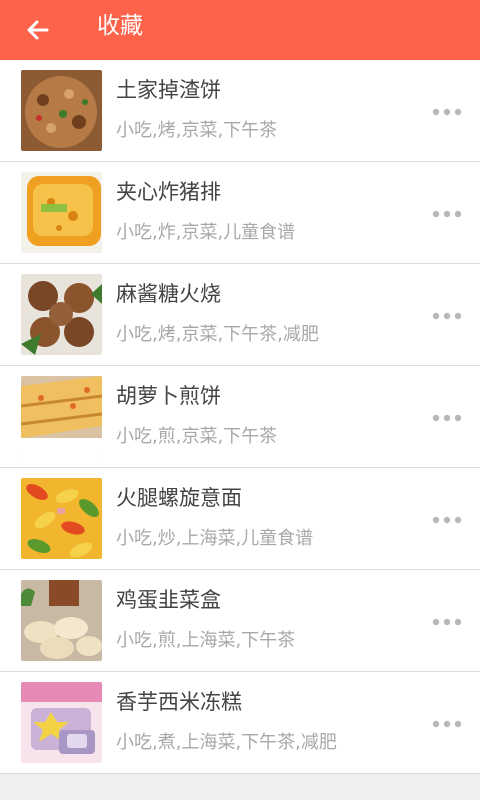  What do you see at coordinates (168, 192) in the screenshot?
I see `recipe-name: 夹心炸猪排` at bounding box center [168, 192].